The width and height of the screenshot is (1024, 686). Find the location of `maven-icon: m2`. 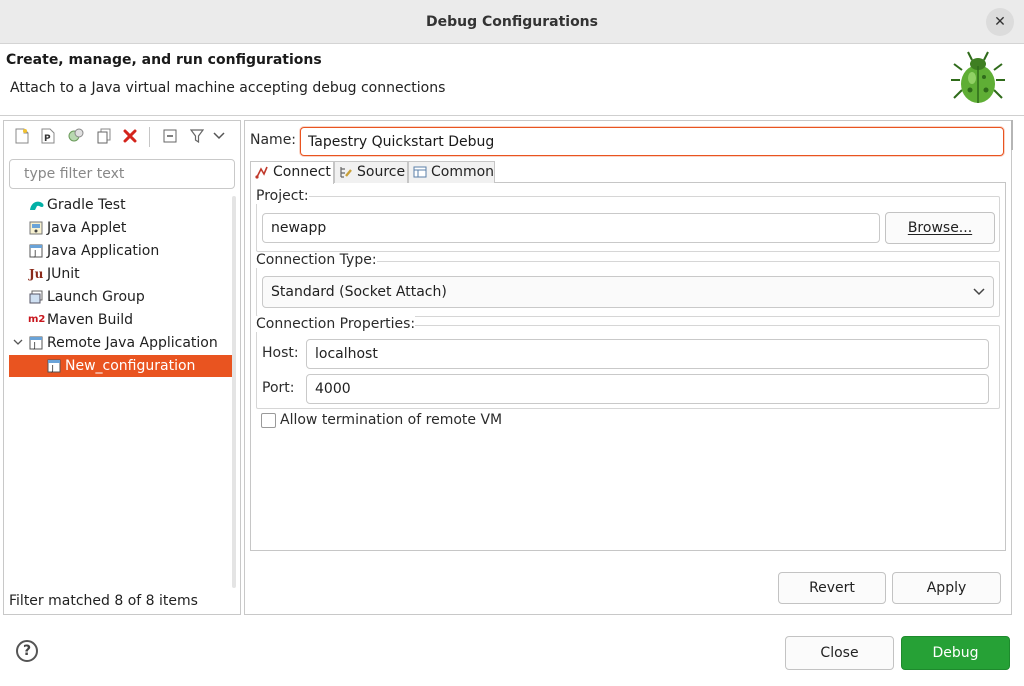

maven-icon: m2 is located at coordinates (37, 319).